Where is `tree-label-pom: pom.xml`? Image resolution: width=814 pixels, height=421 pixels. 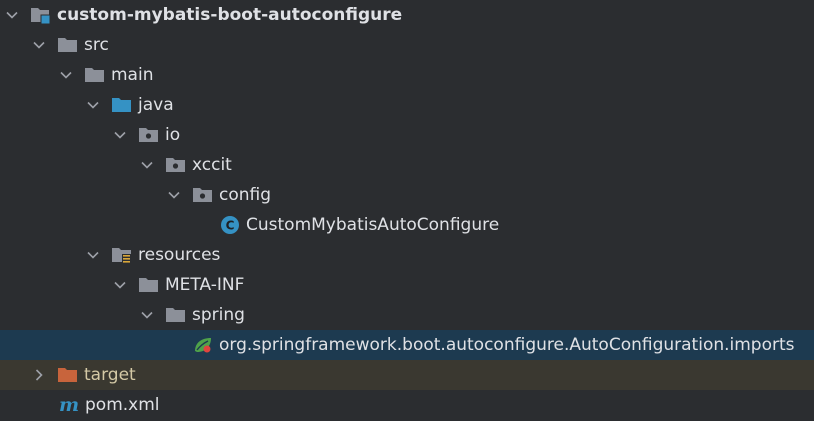 tree-label-pom: pom.xml is located at coordinates (122, 405).